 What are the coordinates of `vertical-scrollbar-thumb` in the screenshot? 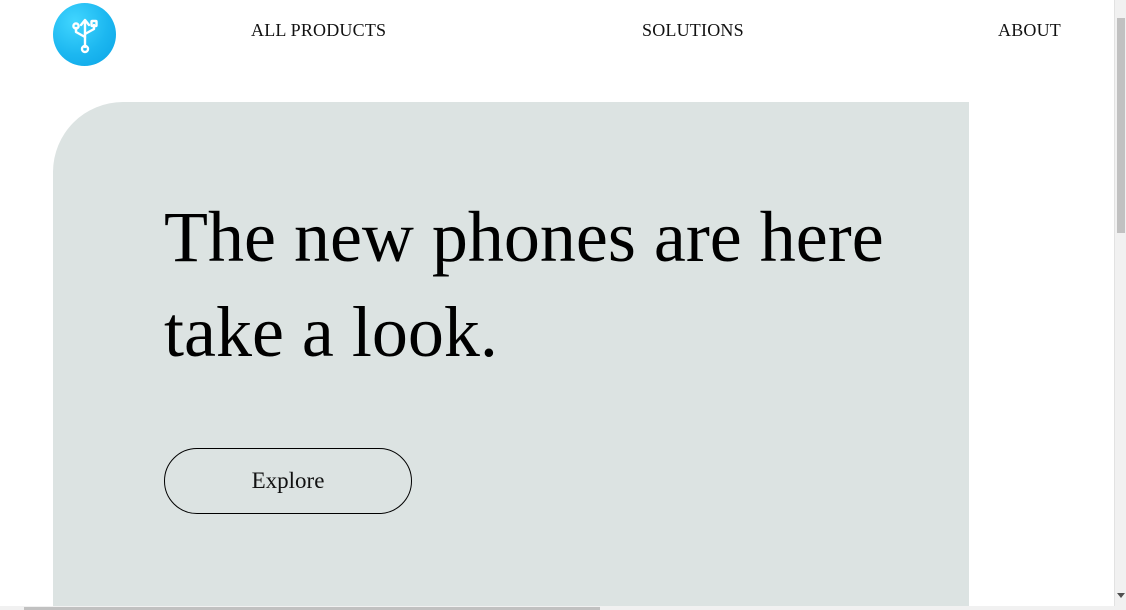 It's located at (1121, 125).